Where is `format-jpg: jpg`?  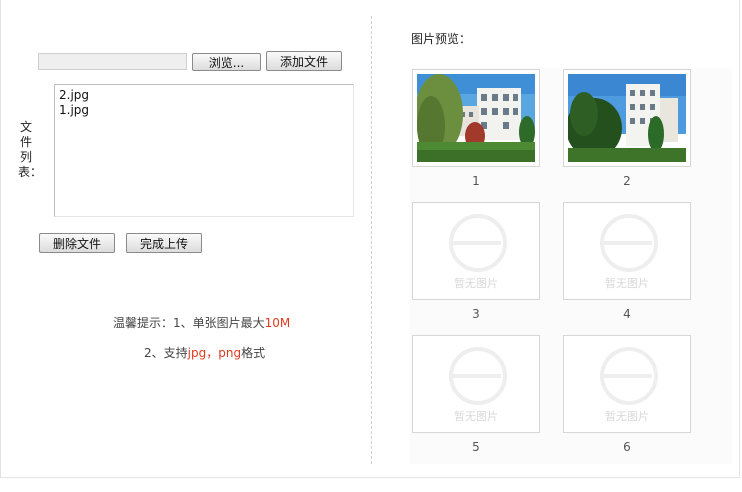
format-jpg: jpg is located at coordinates (197, 353).